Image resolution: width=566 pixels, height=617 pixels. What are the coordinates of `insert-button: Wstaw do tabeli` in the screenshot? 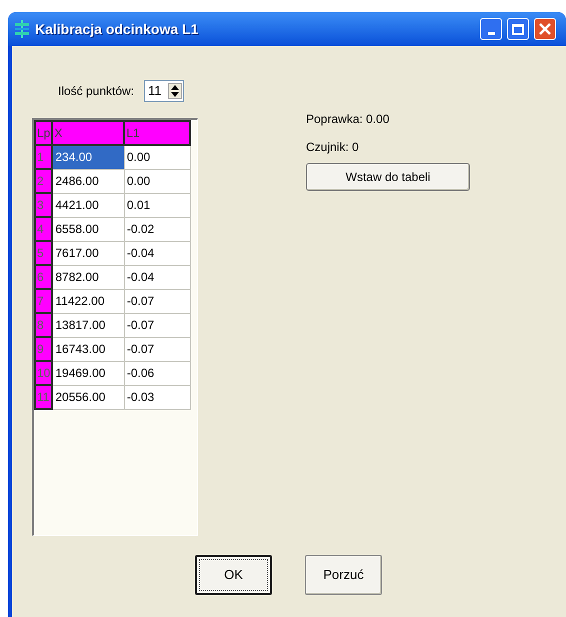 It's located at (388, 177).